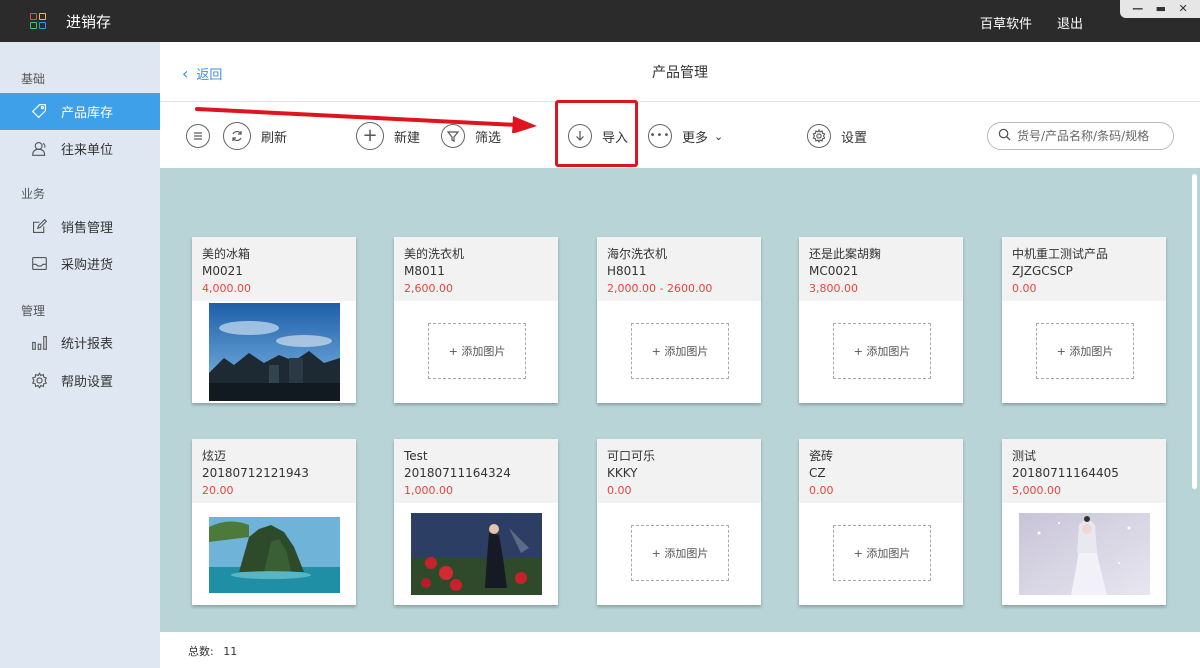  What do you see at coordinates (87, 265) in the screenshot?
I see `sidebar-item-label: 采购进货` at bounding box center [87, 265].